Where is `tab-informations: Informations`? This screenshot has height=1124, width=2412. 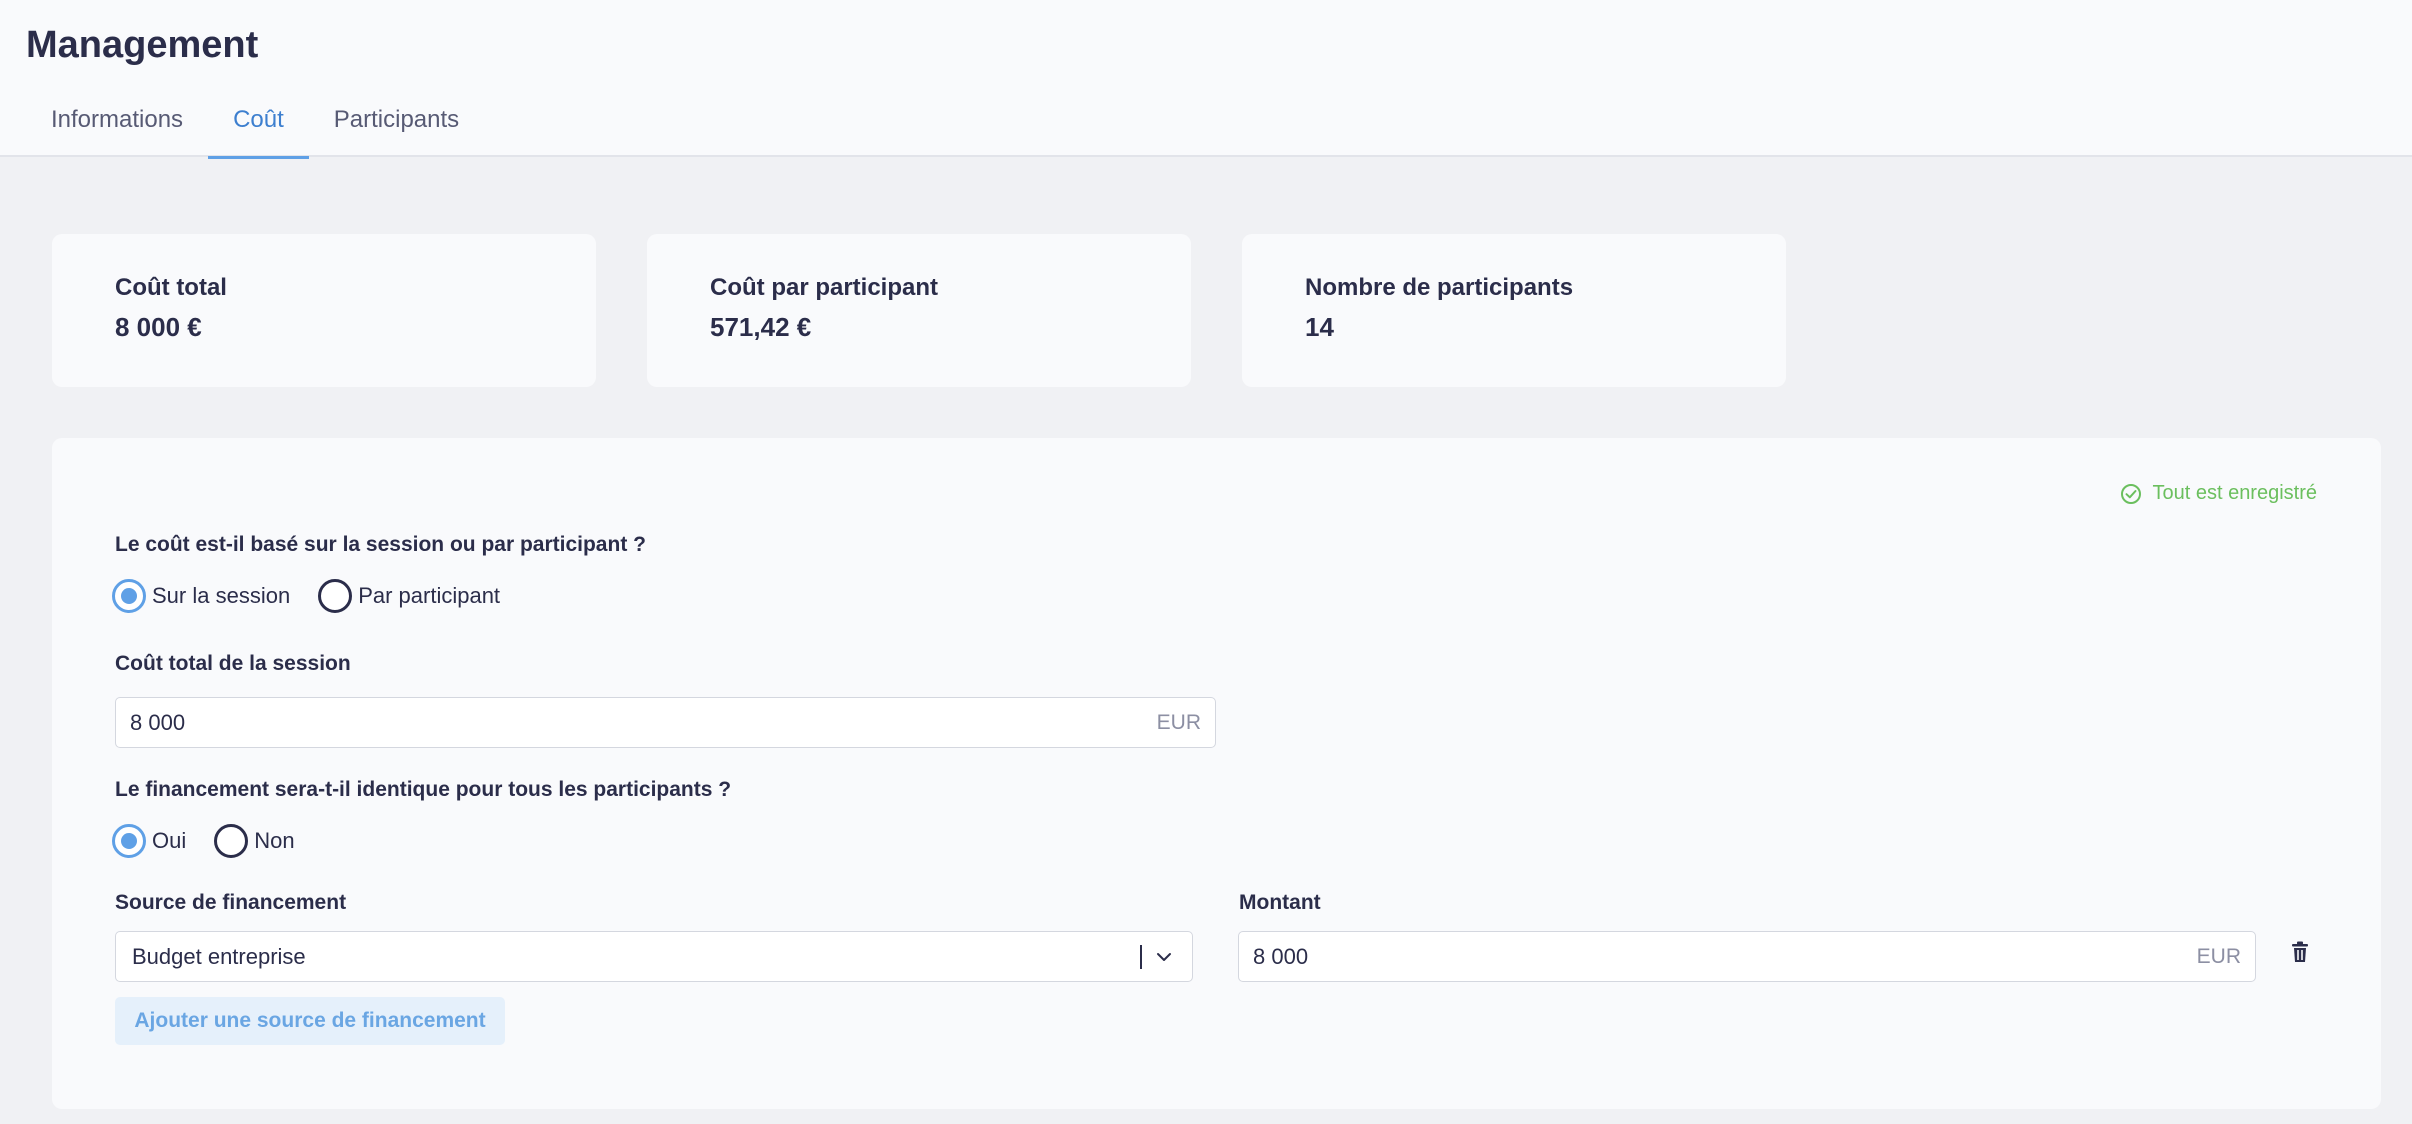
tab-informations: Informations is located at coordinates (117, 128).